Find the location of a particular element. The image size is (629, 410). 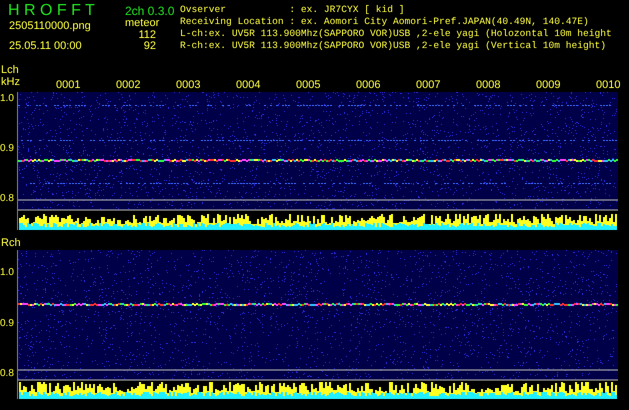

meteor-count: 92 is located at coordinates (150, 46).